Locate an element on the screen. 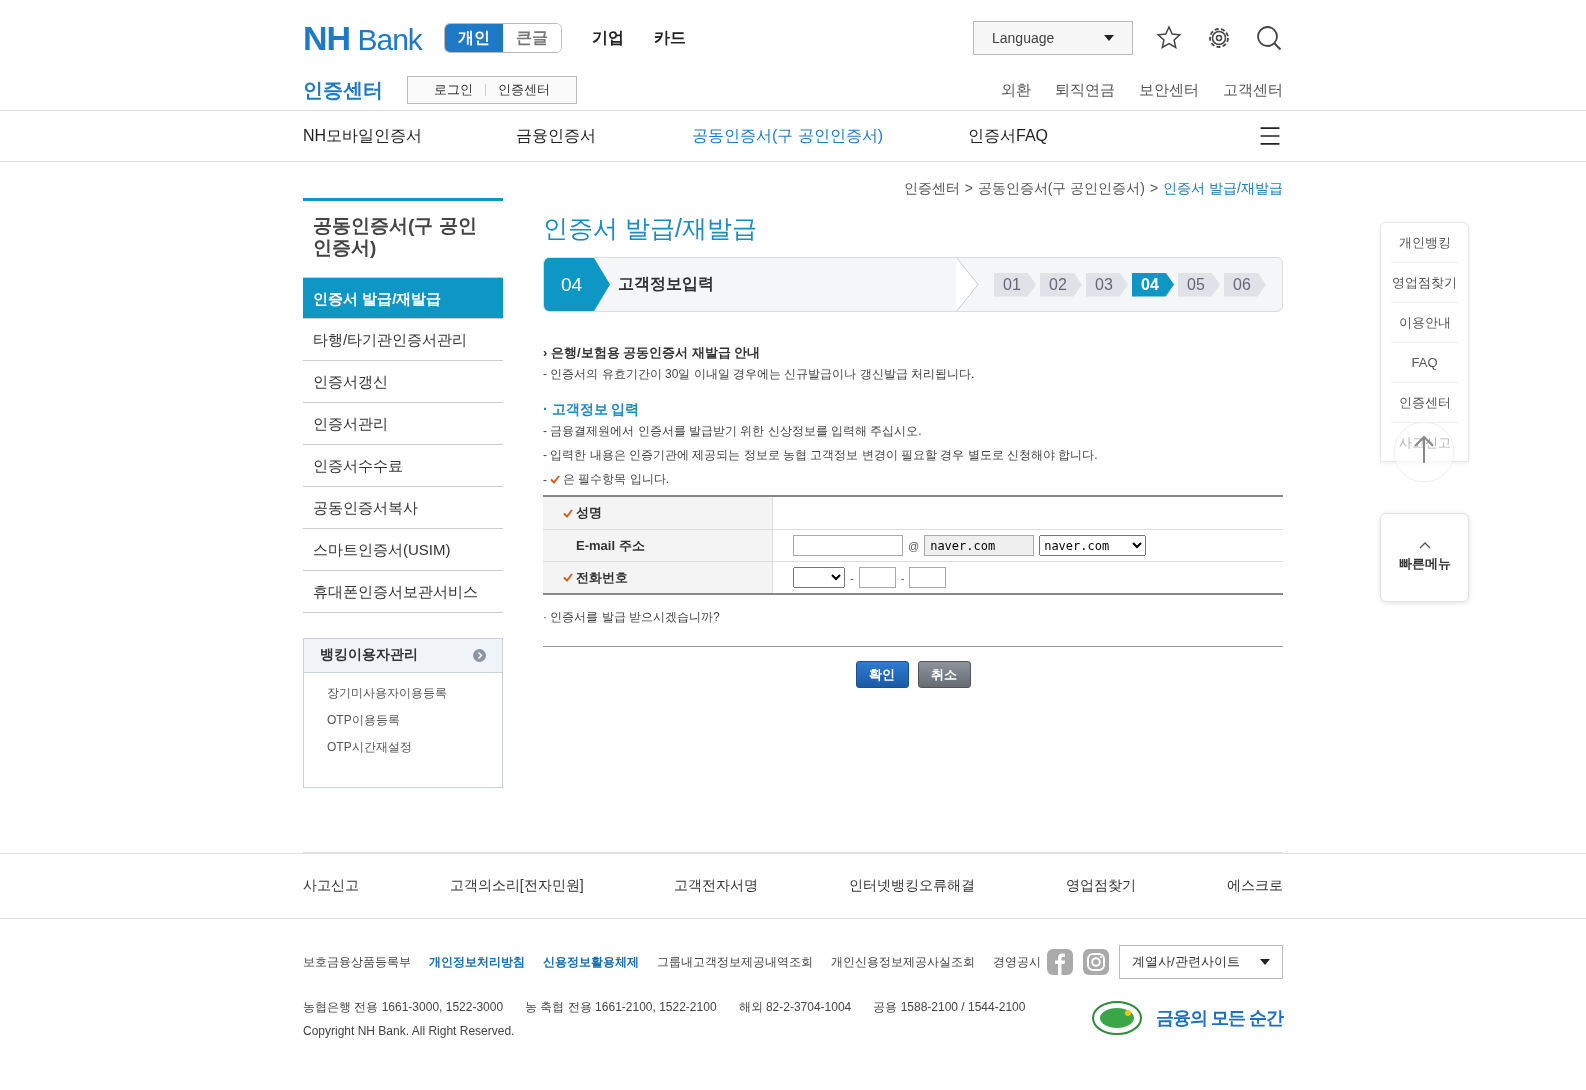 This screenshot has height=1090, width=1586. sub-menu-link: 인증센터 is located at coordinates (523, 90).